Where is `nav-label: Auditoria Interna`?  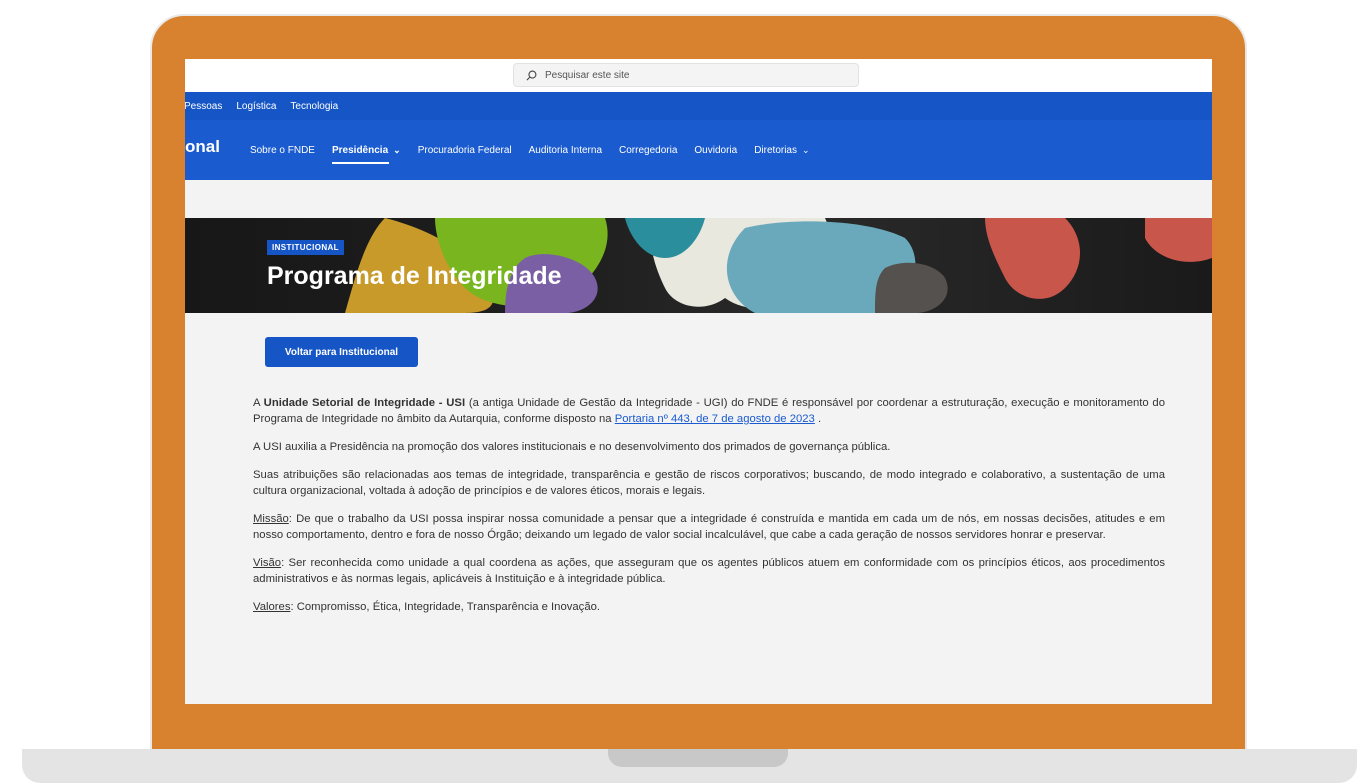
nav-label: Auditoria Interna is located at coordinates (565, 150).